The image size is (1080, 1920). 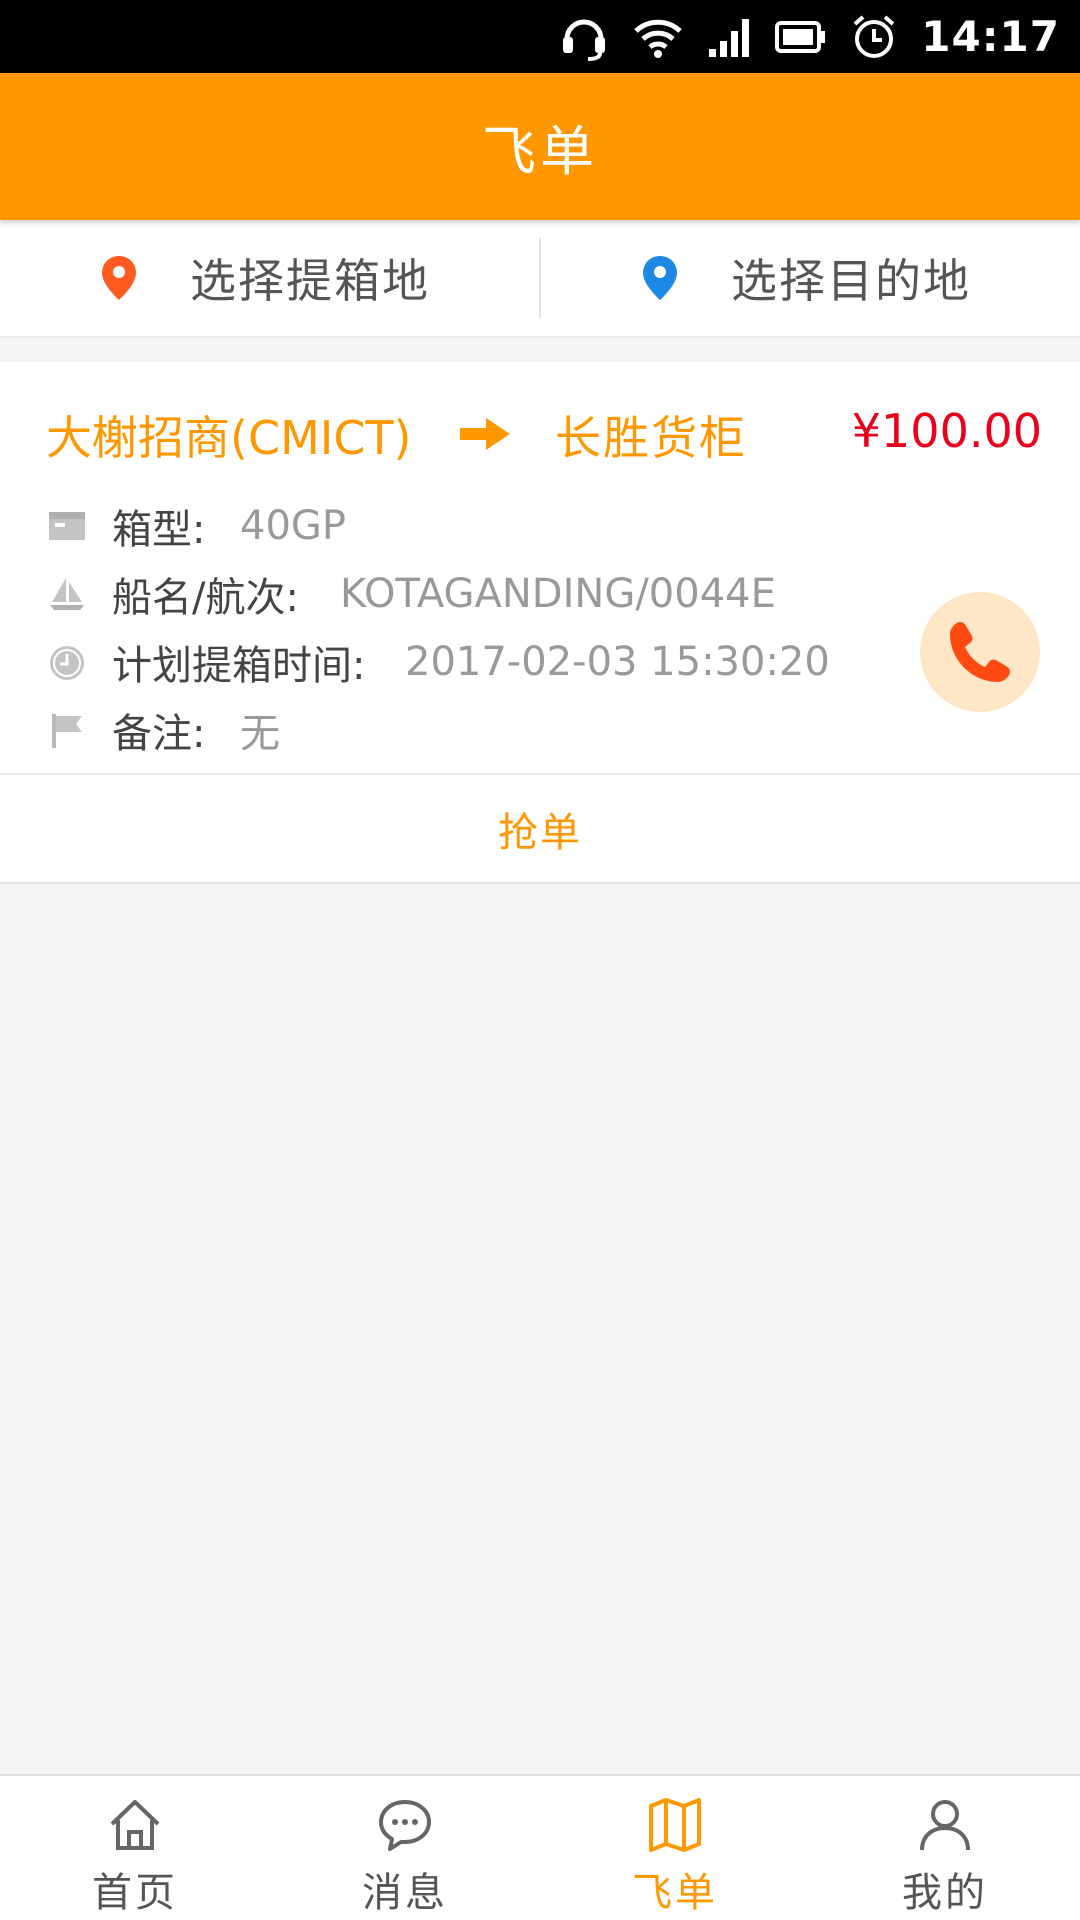 What do you see at coordinates (540, 828) in the screenshot?
I see `grab-order-button: 抢单` at bounding box center [540, 828].